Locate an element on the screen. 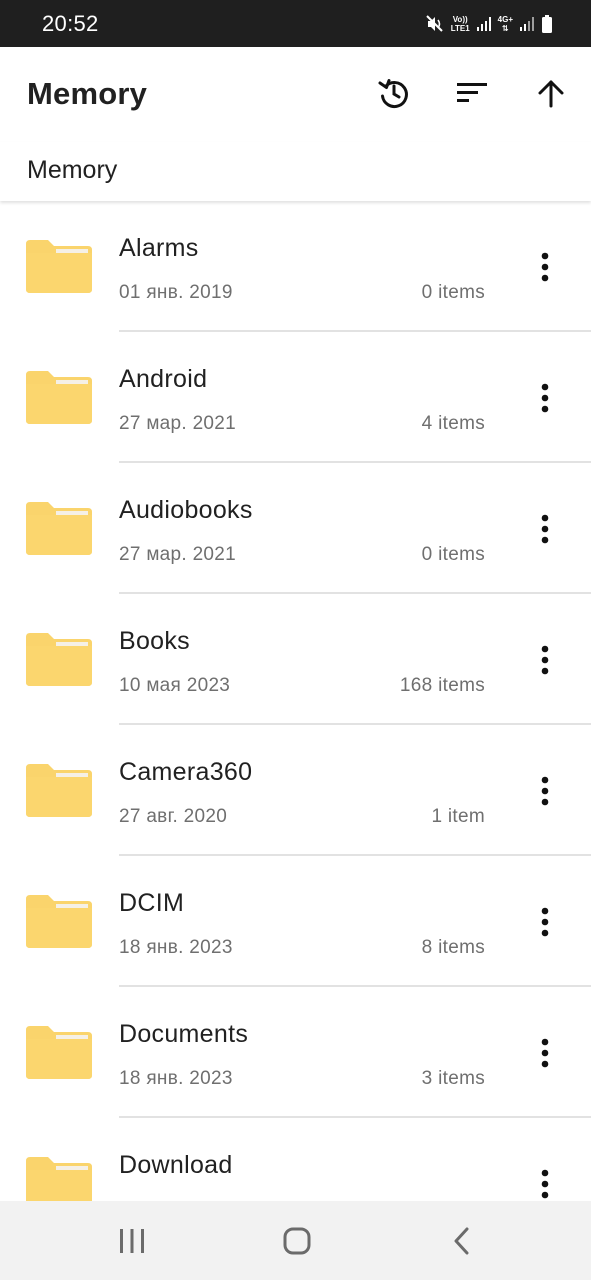  status-icons: Vo)) LTE1 4G+ ⇅ is located at coordinates (489, 24).